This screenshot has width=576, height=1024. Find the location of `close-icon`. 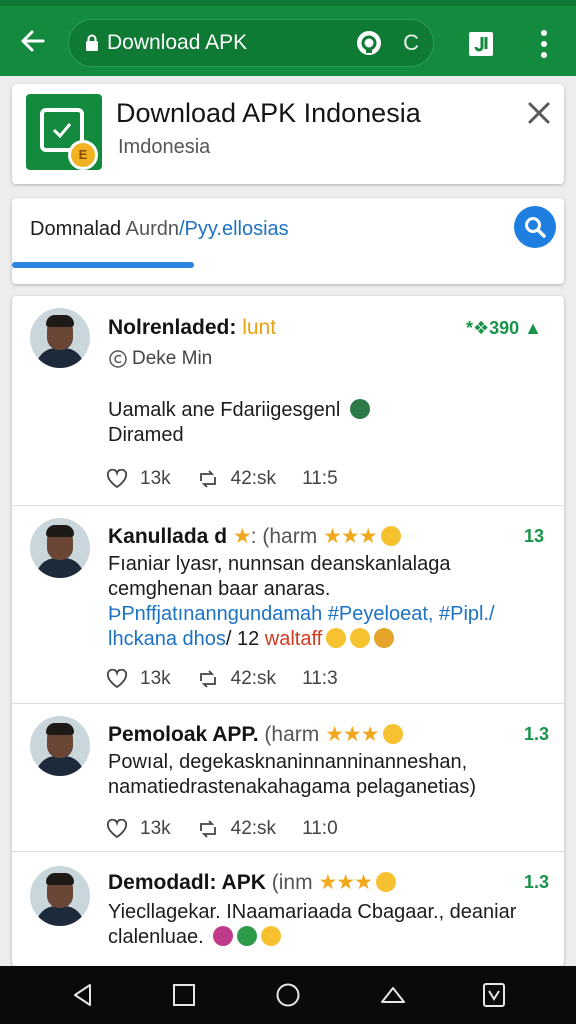

close-icon is located at coordinates (539, 113).